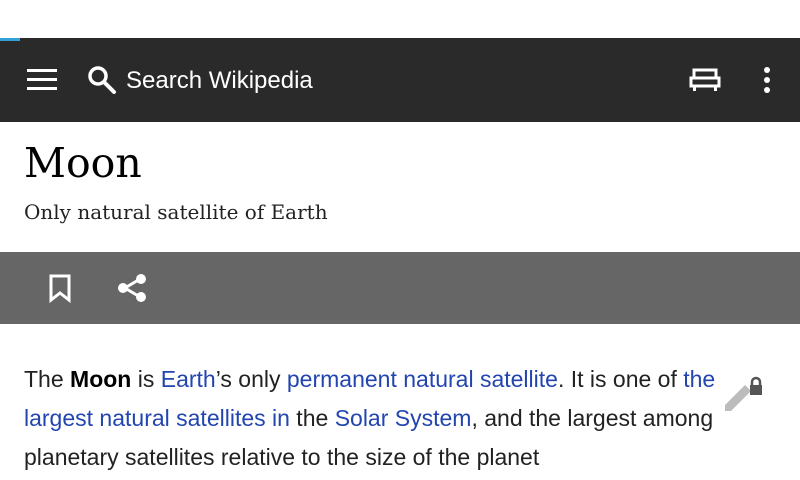 The width and height of the screenshot is (800, 480). I want to click on lead-text: The, so click(47, 379).